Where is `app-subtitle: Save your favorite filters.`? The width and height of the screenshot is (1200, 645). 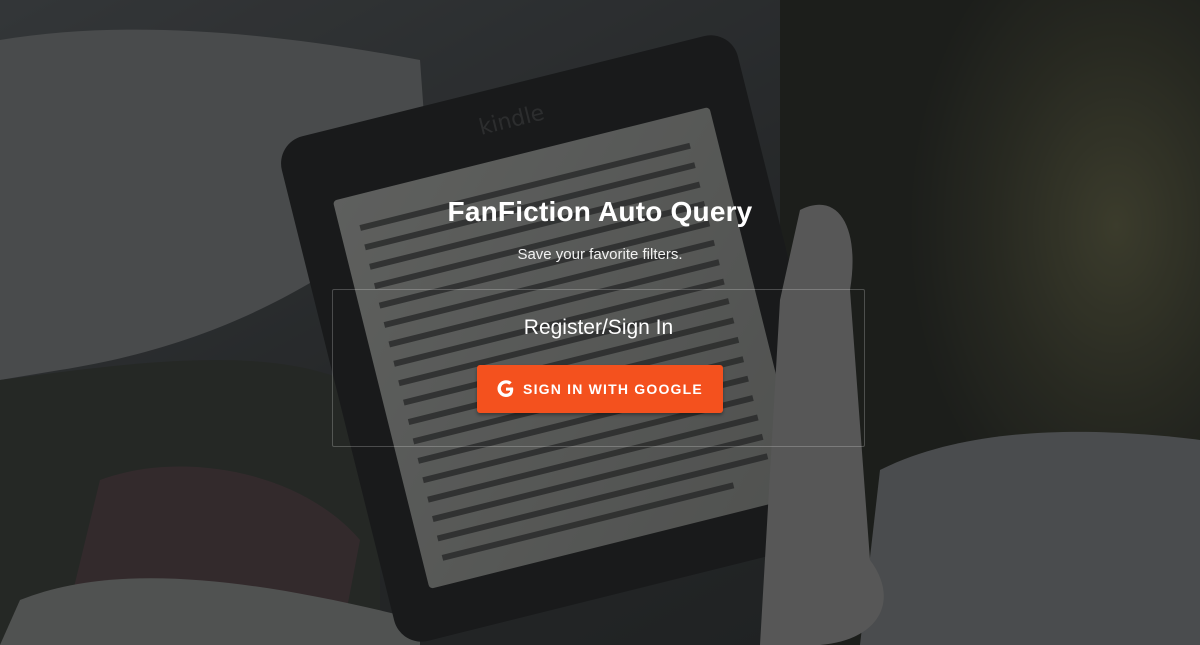
app-subtitle: Save your favorite filters. is located at coordinates (600, 254).